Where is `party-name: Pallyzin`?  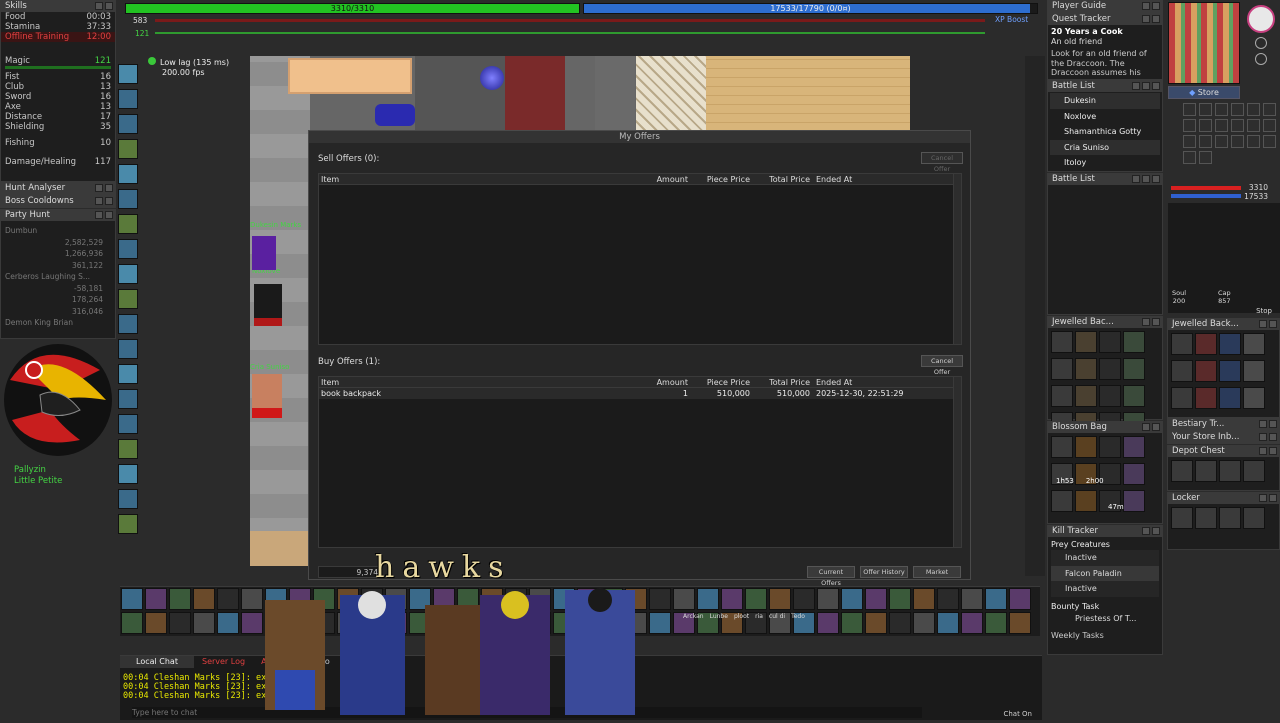 party-name: Pallyzin is located at coordinates (38, 470).